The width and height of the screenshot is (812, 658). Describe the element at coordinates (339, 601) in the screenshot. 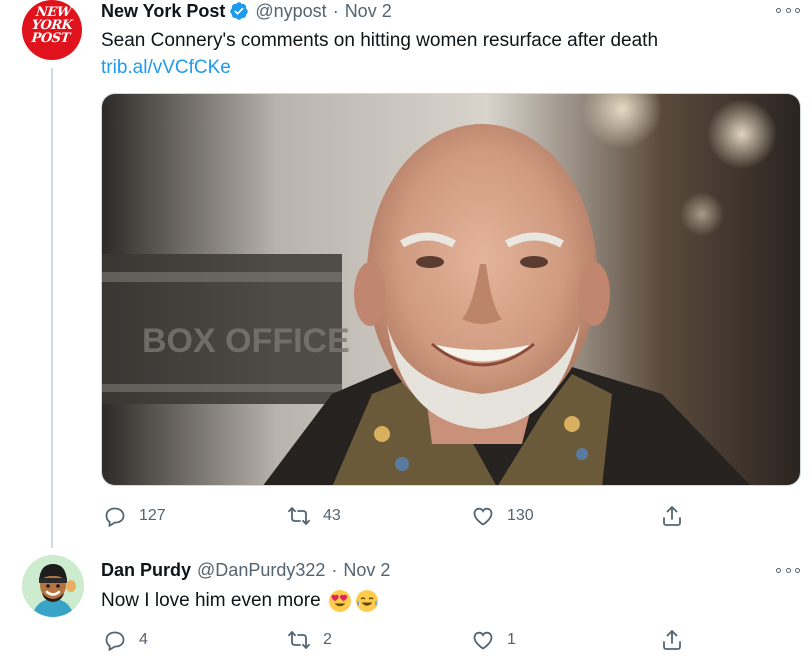

I see `heart-eyes-emoji` at that location.